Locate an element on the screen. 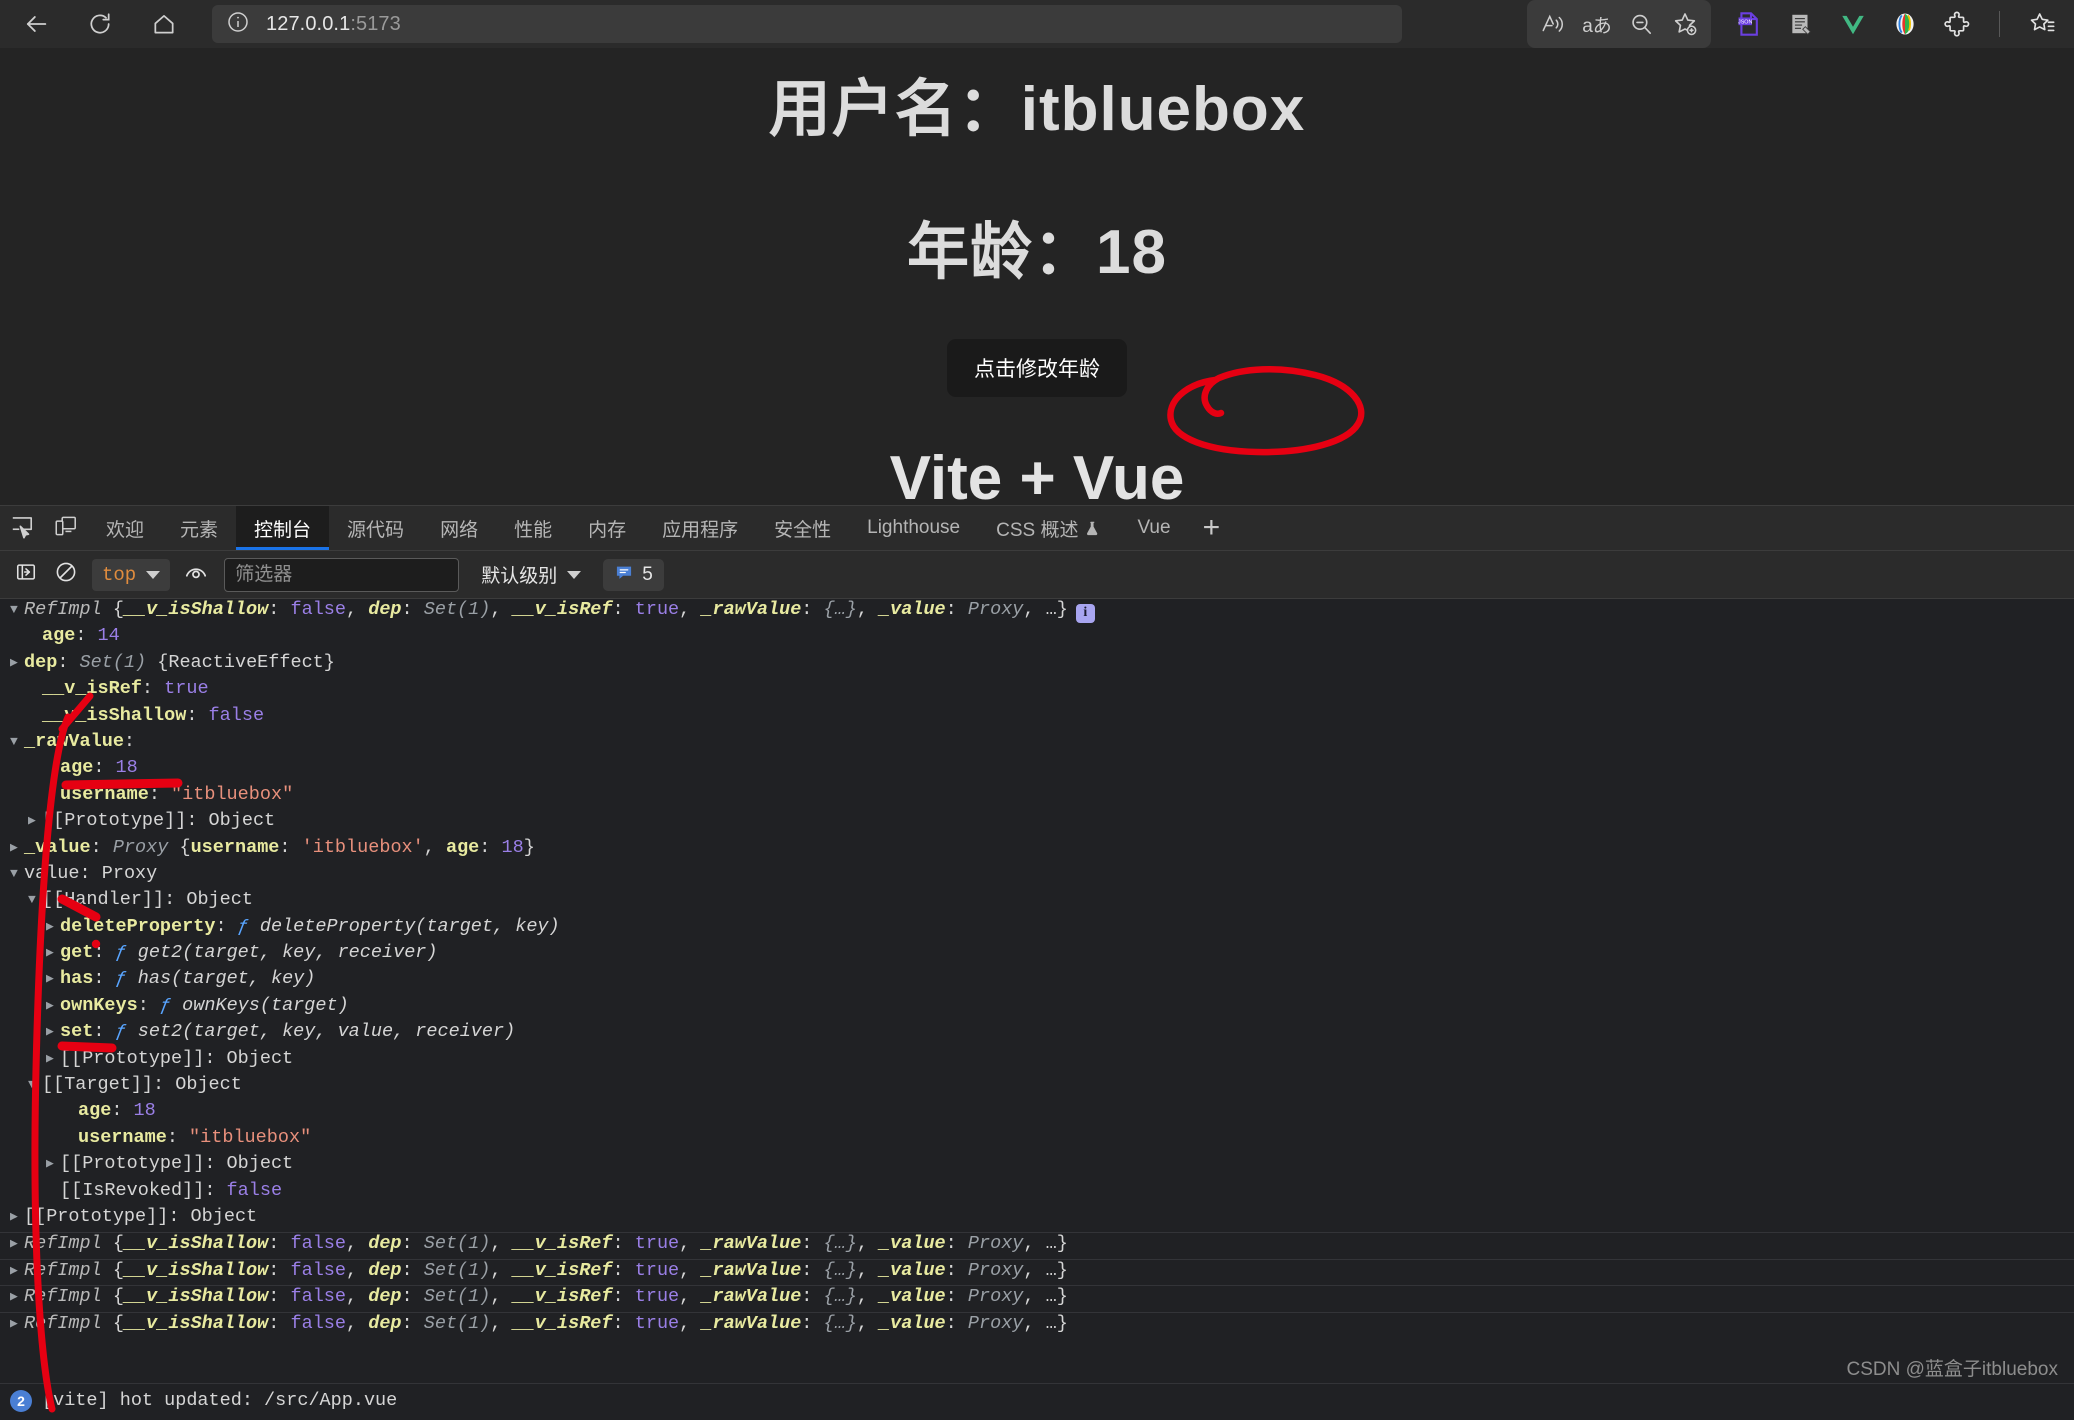  zoom-out-button is located at coordinates (1641, 24).